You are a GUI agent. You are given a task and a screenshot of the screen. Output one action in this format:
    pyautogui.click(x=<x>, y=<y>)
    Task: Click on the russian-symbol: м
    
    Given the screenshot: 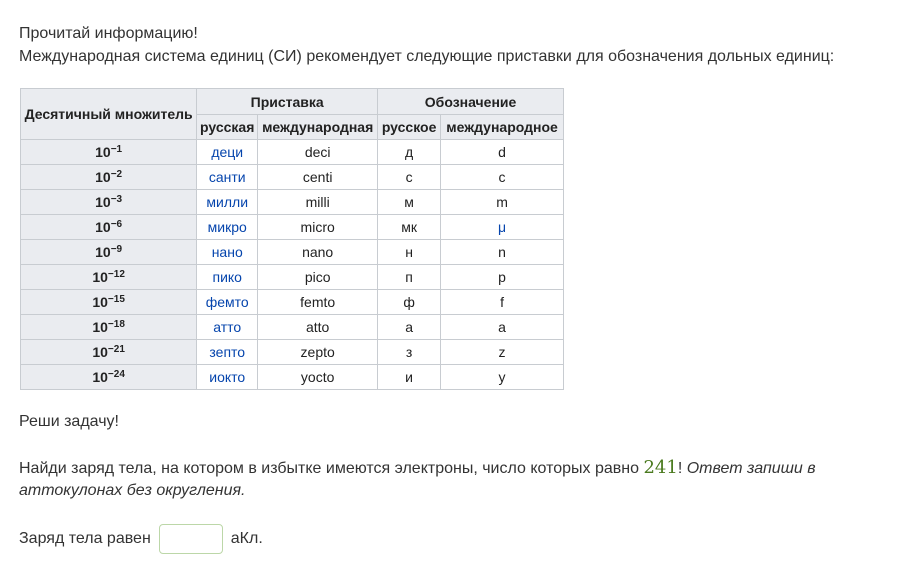 What is the action you would take?
    pyautogui.click(x=409, y=202)
    